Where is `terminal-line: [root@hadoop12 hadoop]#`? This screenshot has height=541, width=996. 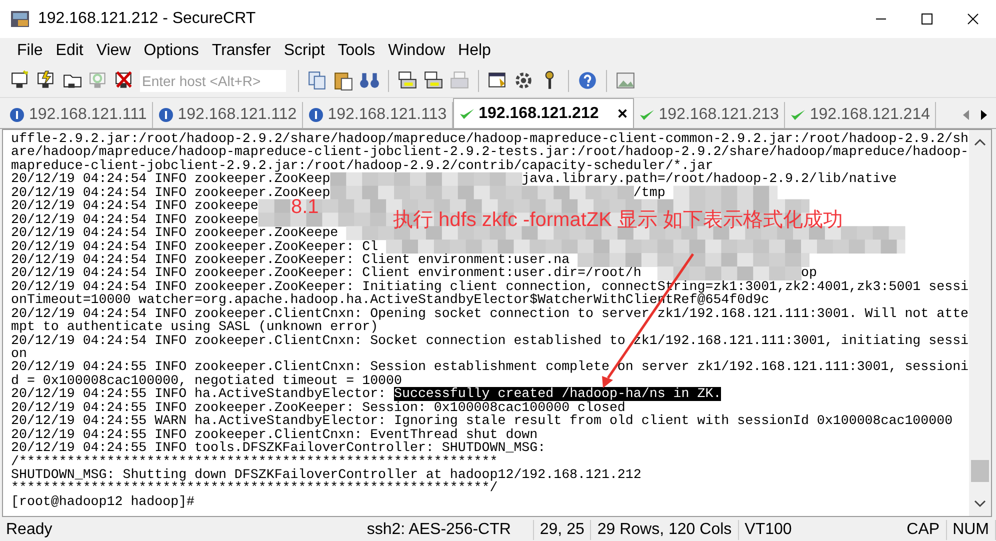
terminal-line: [root@hadoop12 hadoop]# is located at coordinates (103, 501).